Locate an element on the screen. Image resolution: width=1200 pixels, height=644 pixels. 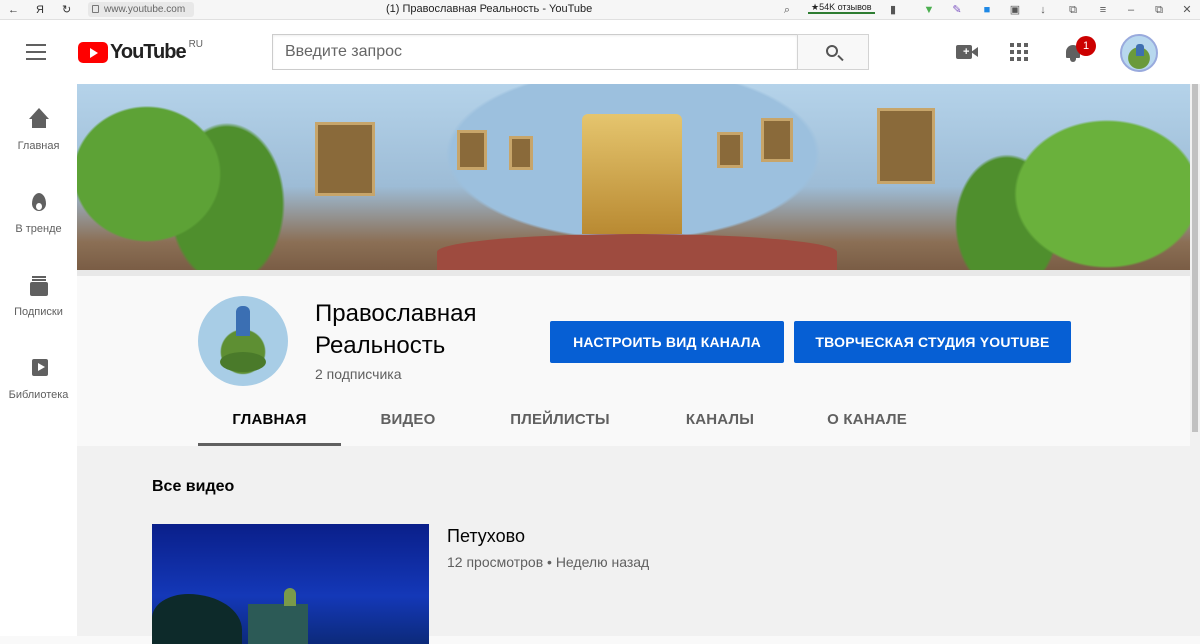
tab-videos: ВИДЕО is located at coordinates (408, 425).